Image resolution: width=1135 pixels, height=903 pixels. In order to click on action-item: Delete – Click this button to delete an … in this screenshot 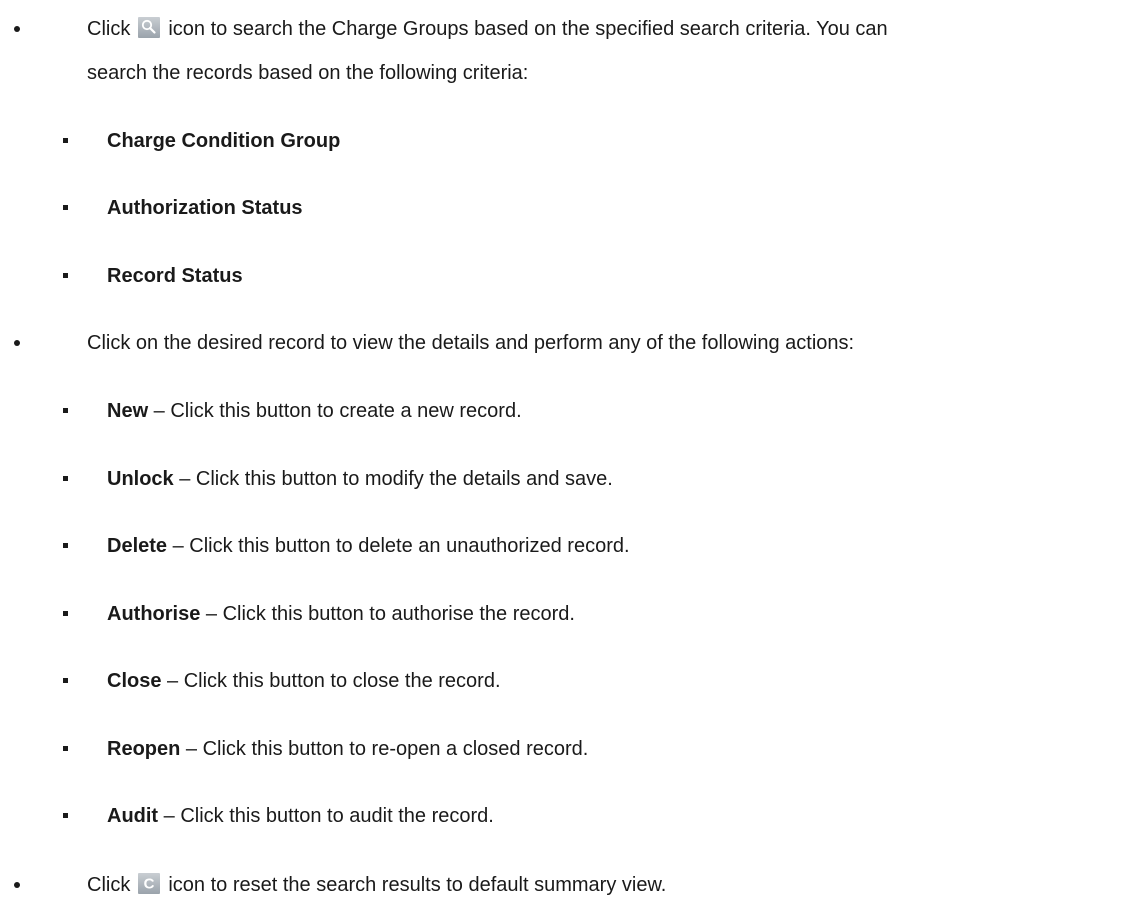, I will do `click(368, 546)`.